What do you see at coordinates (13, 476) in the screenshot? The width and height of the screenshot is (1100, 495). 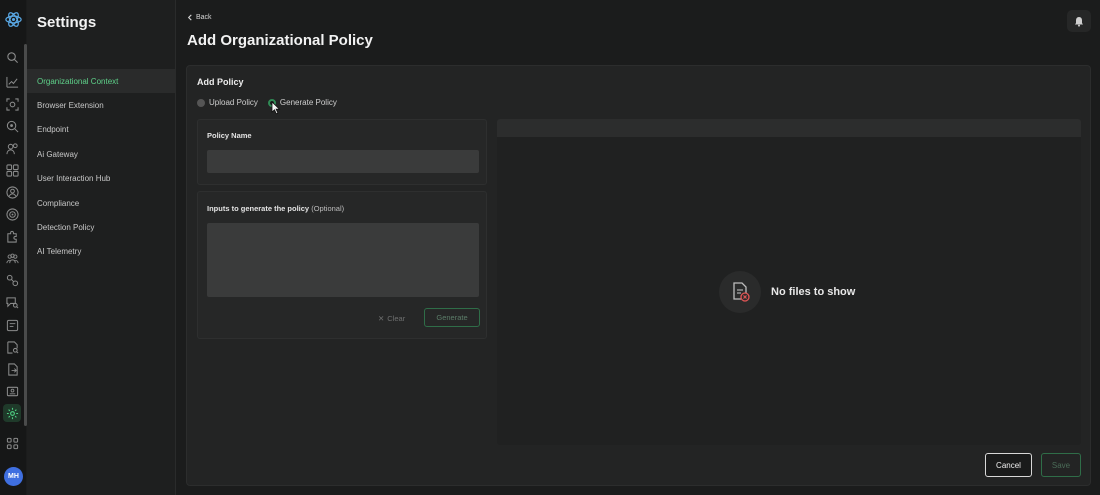 I see `user-avatar: MH` at bounding box center [13, 476].